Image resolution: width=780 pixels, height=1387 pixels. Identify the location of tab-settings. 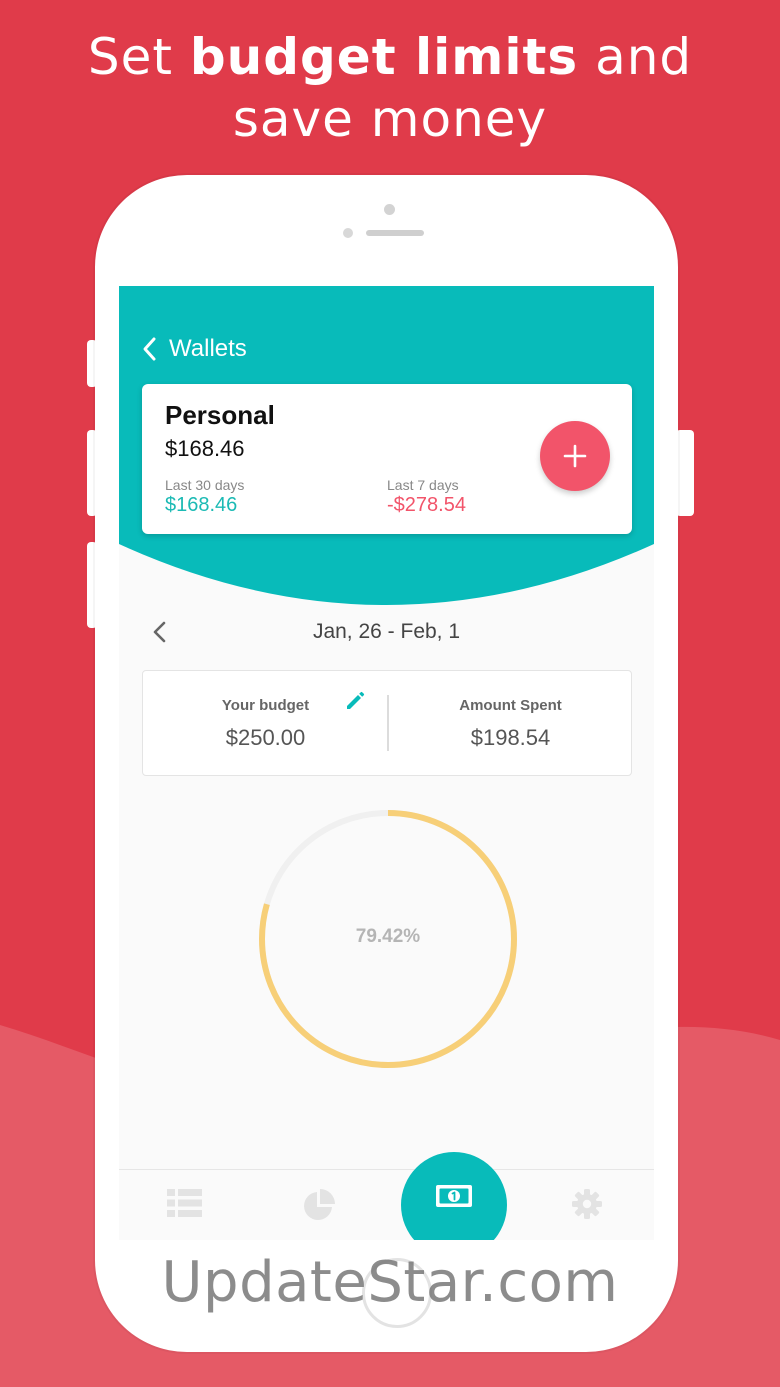
(587, 1207).